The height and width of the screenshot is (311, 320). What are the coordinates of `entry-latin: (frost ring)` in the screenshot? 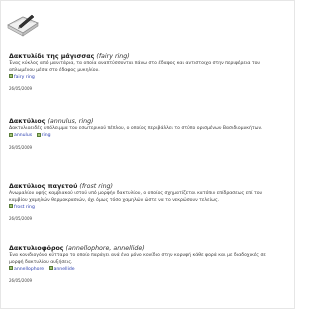 It's located at (96, 186).